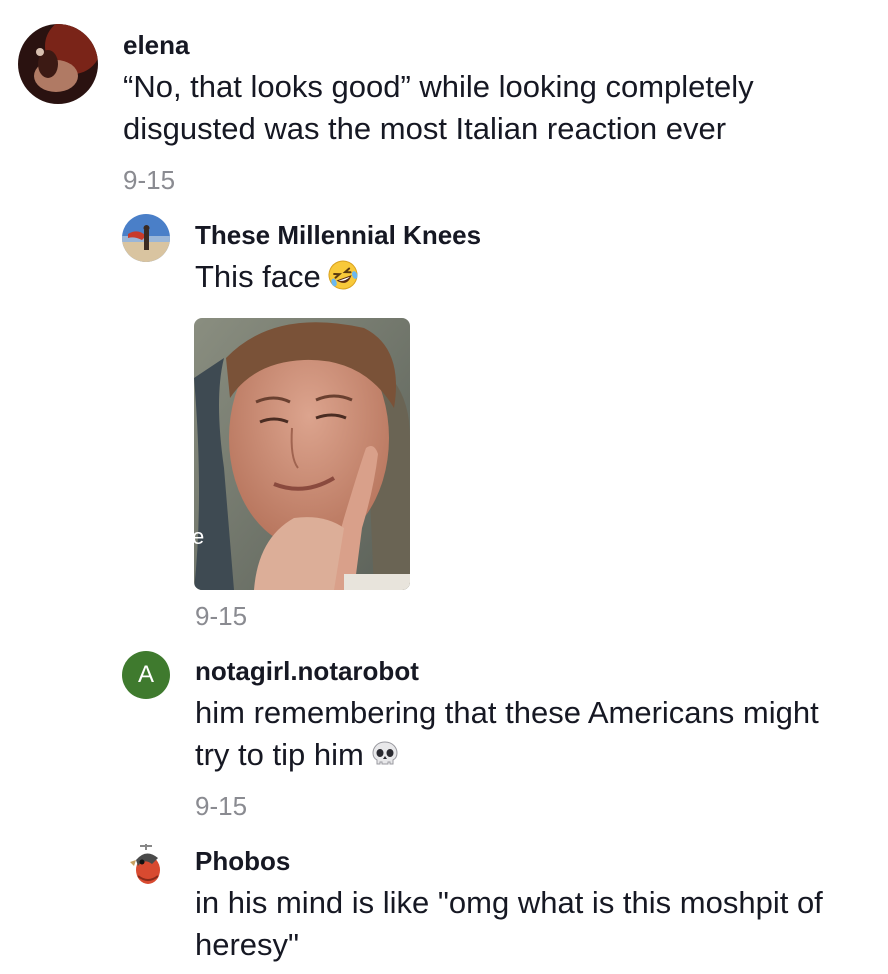 This screenshot has height=974, width=888. What do you see at coordinates (302, 454) in the screenshot?
I see `reply-image-thumbnail: e` at bounding box center [302, 454].